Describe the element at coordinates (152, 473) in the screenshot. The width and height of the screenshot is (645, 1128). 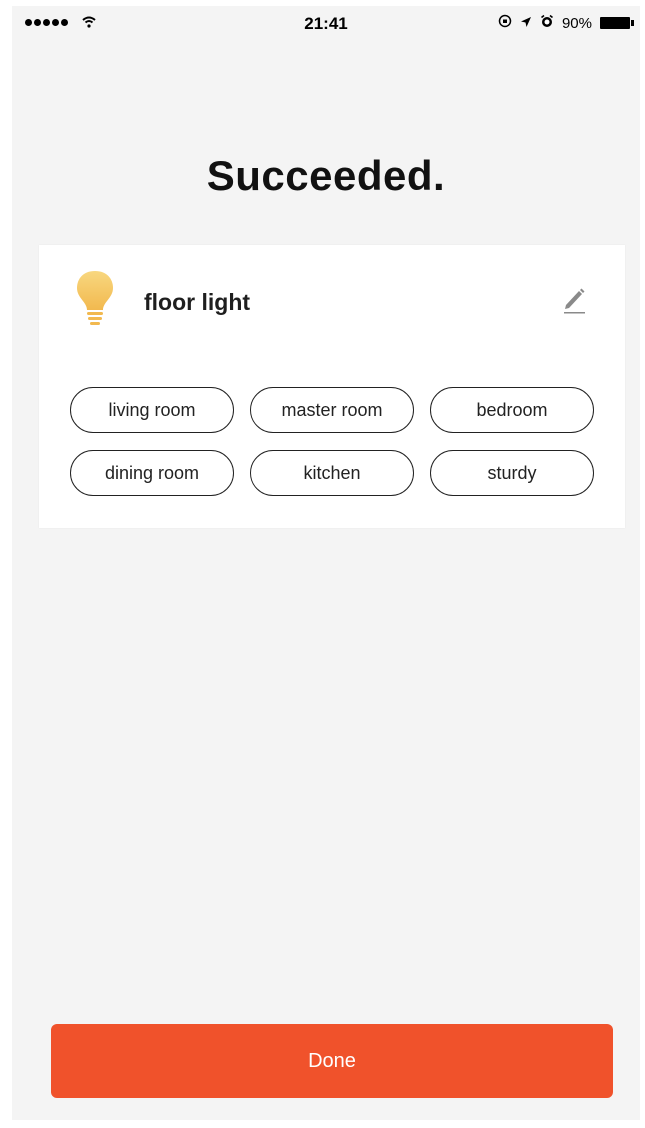
I see `room-chip-dining-room: dining room` at that location.